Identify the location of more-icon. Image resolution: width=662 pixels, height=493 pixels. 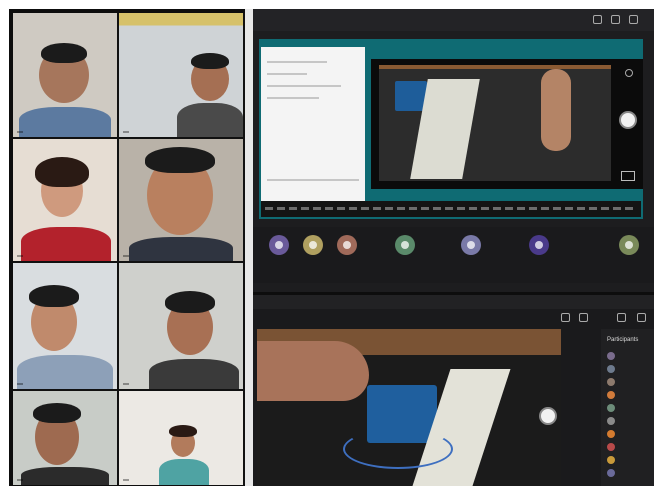
(641, 317).